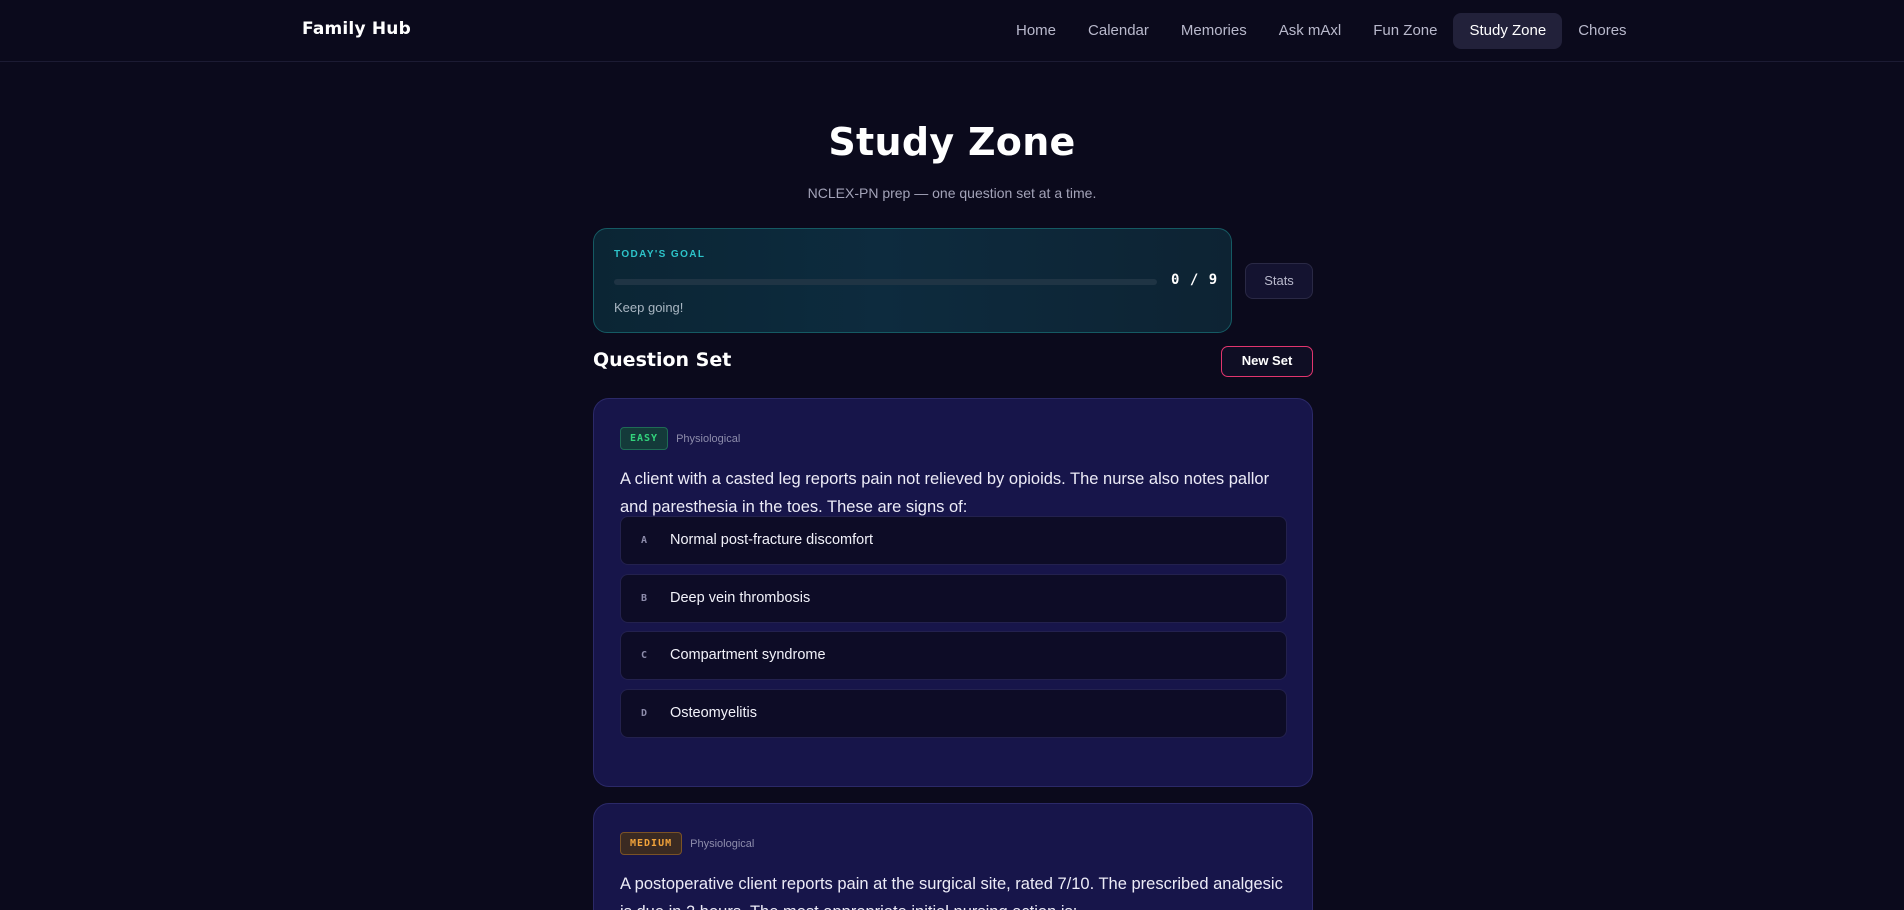 This screenshot has width=1904, height=910. I want to click on option-letter: D, so click(644, 713).